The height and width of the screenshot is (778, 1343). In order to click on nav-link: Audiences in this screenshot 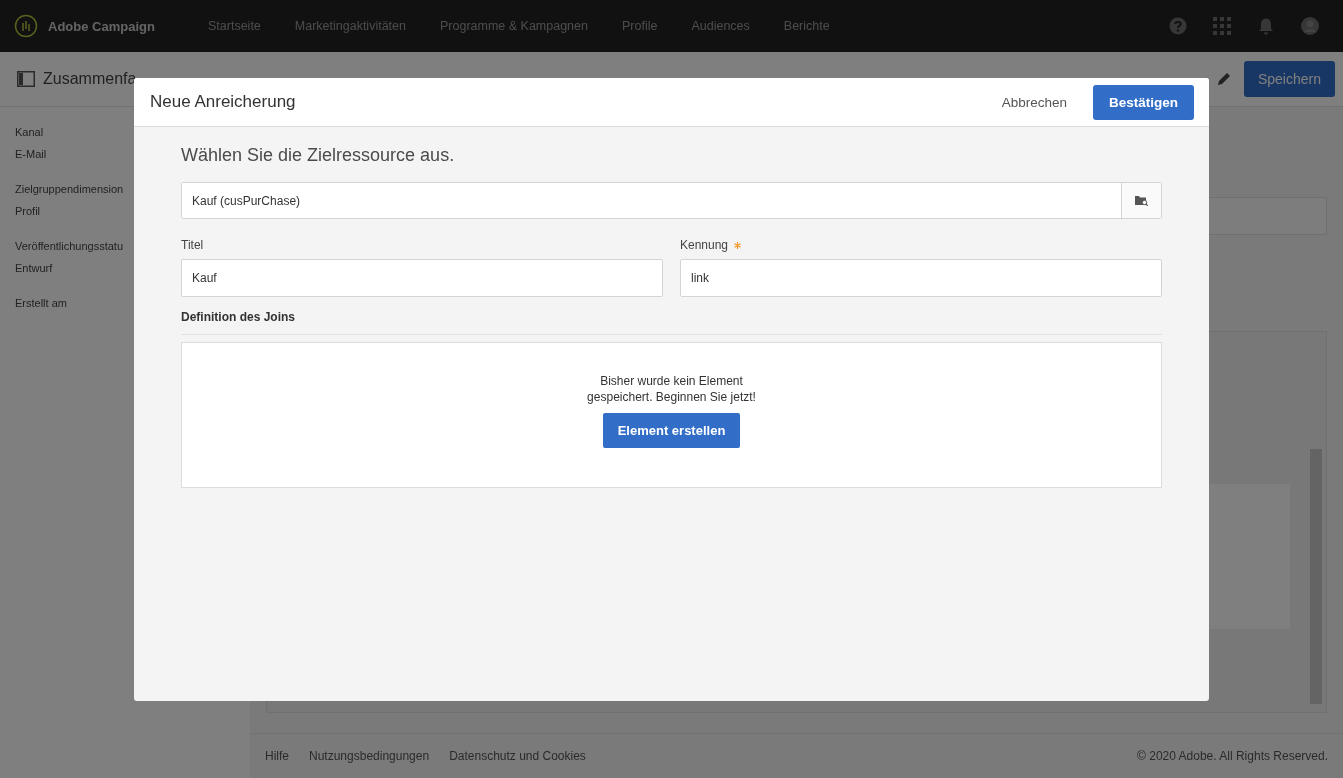, I will do `click(720, 26)`.